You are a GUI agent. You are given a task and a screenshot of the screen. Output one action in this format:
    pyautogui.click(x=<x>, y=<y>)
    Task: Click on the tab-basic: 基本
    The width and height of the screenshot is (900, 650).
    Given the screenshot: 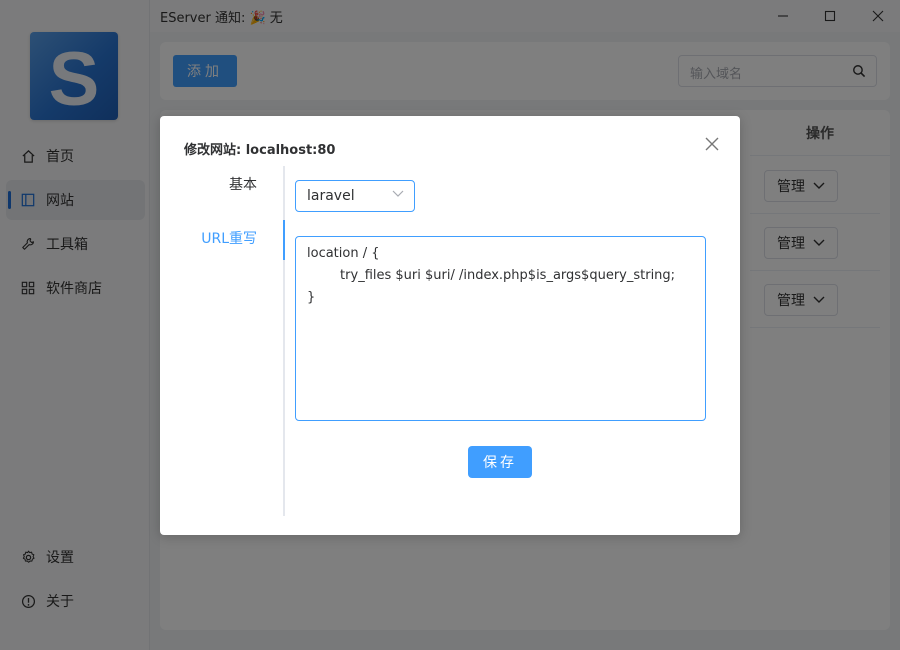 What is the action you would take?
    pyautogui.click(x=232, y=184)
    